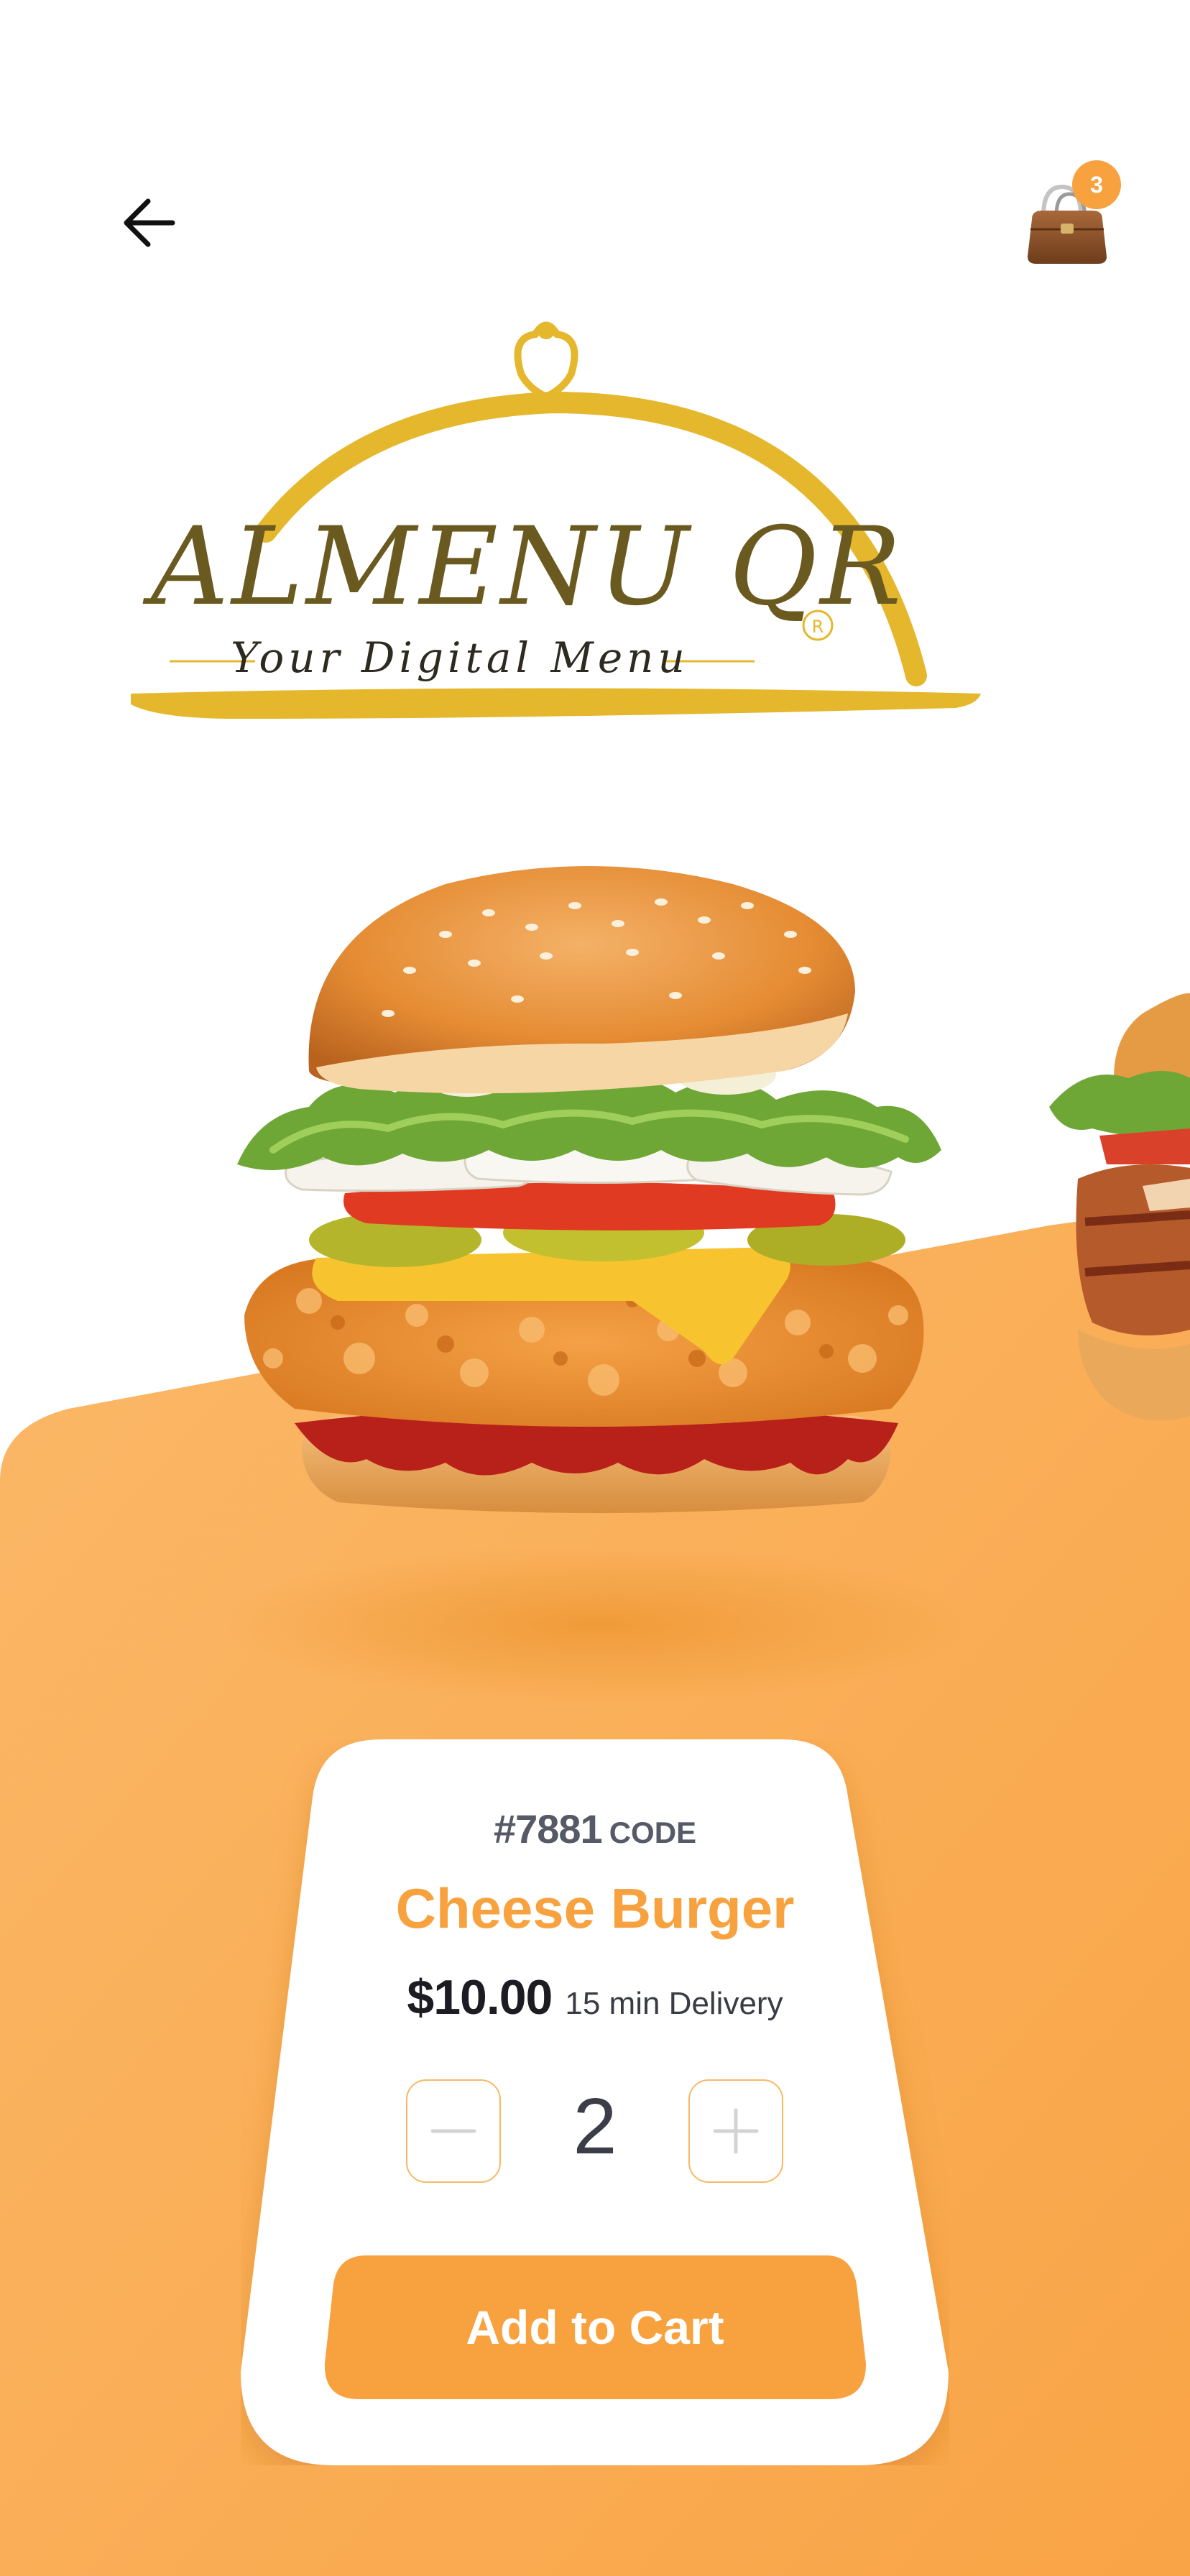  I want to click on product-name: Cheese Burger, so click(595, 1908).